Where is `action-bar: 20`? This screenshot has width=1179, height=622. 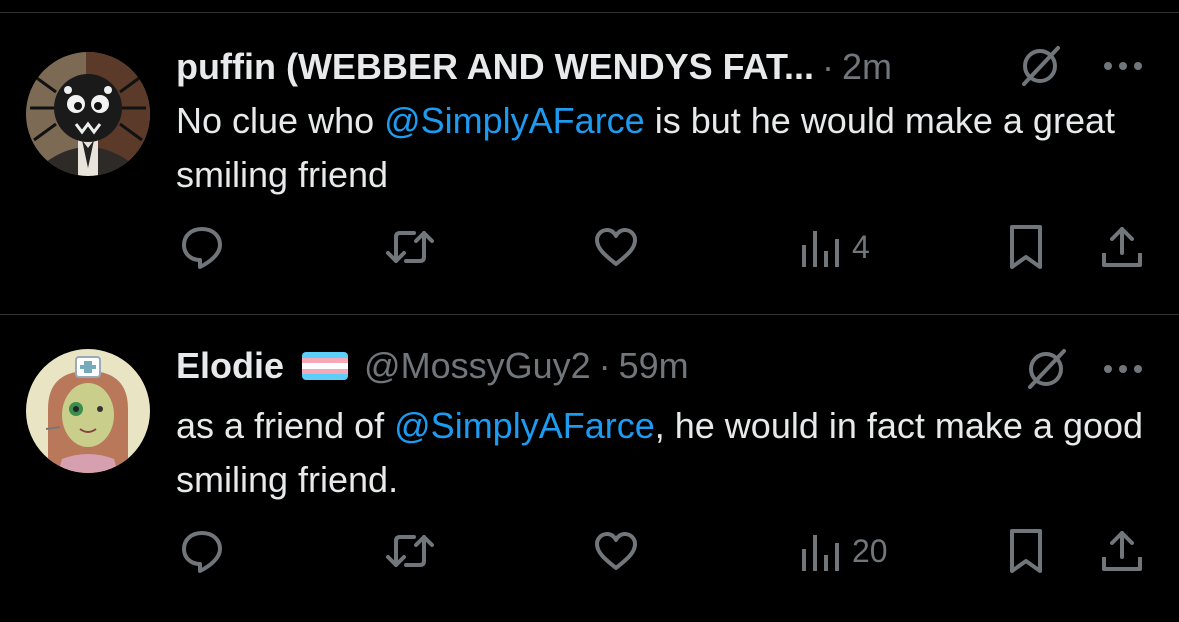
action-bar: 20 is located at coordinates (589, 551).